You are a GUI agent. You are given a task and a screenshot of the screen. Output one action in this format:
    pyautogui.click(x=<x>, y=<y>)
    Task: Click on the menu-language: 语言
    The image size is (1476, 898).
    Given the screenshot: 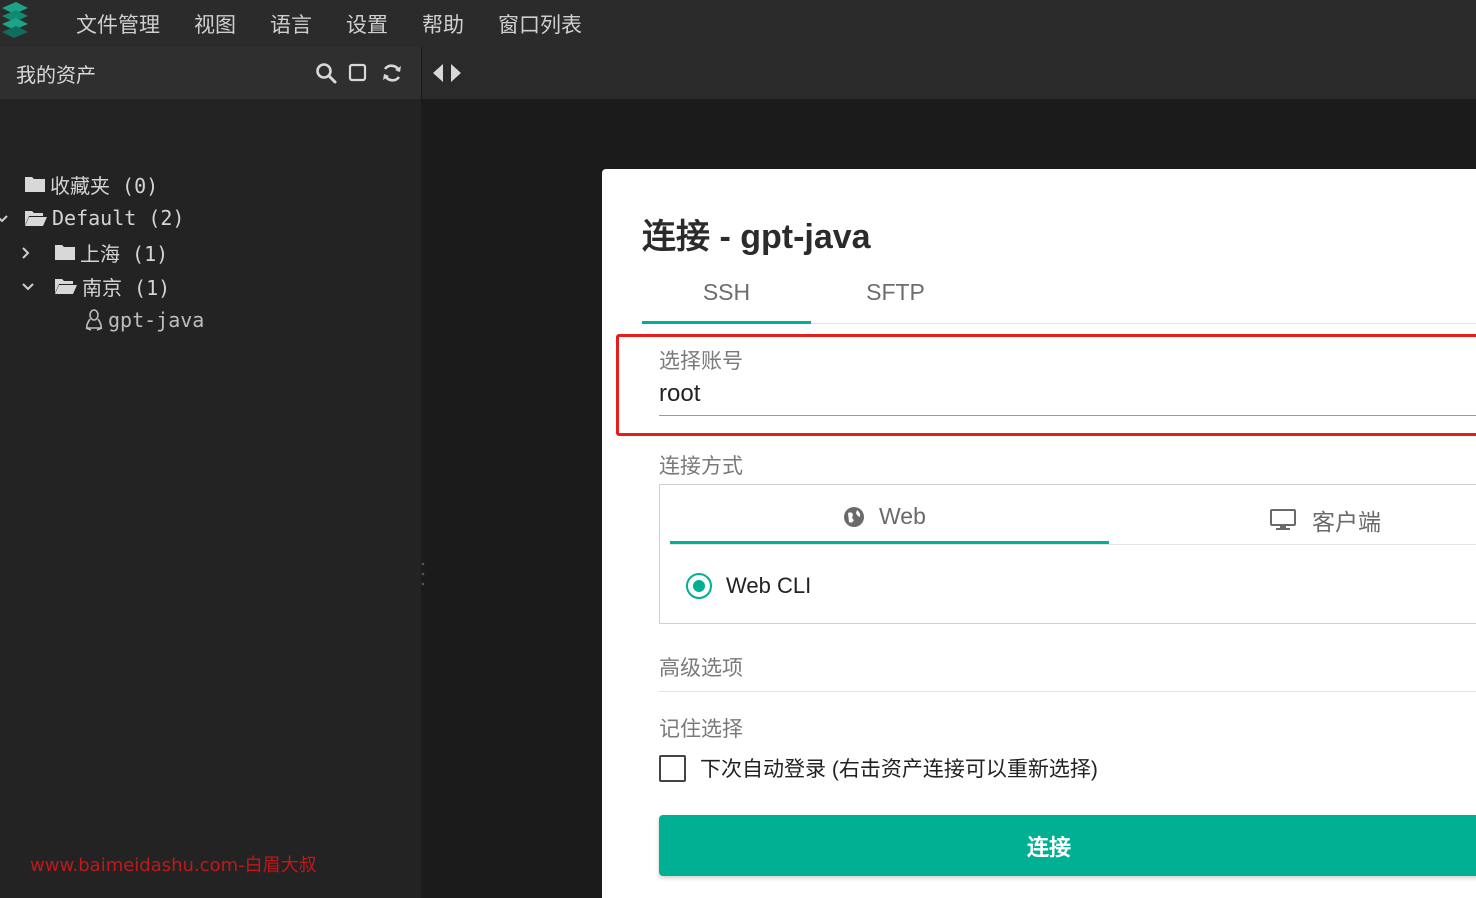 What is the action you would take?
    pyautogui.click(x=291, y=24)
    